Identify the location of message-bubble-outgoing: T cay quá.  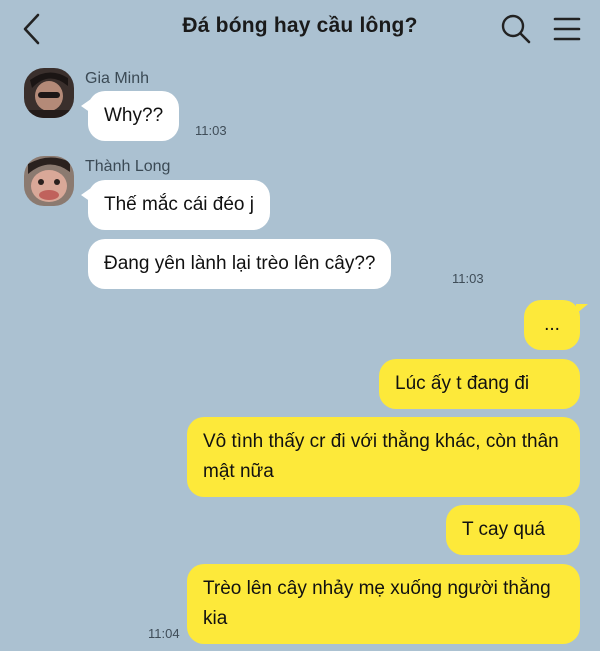
(513, 530).